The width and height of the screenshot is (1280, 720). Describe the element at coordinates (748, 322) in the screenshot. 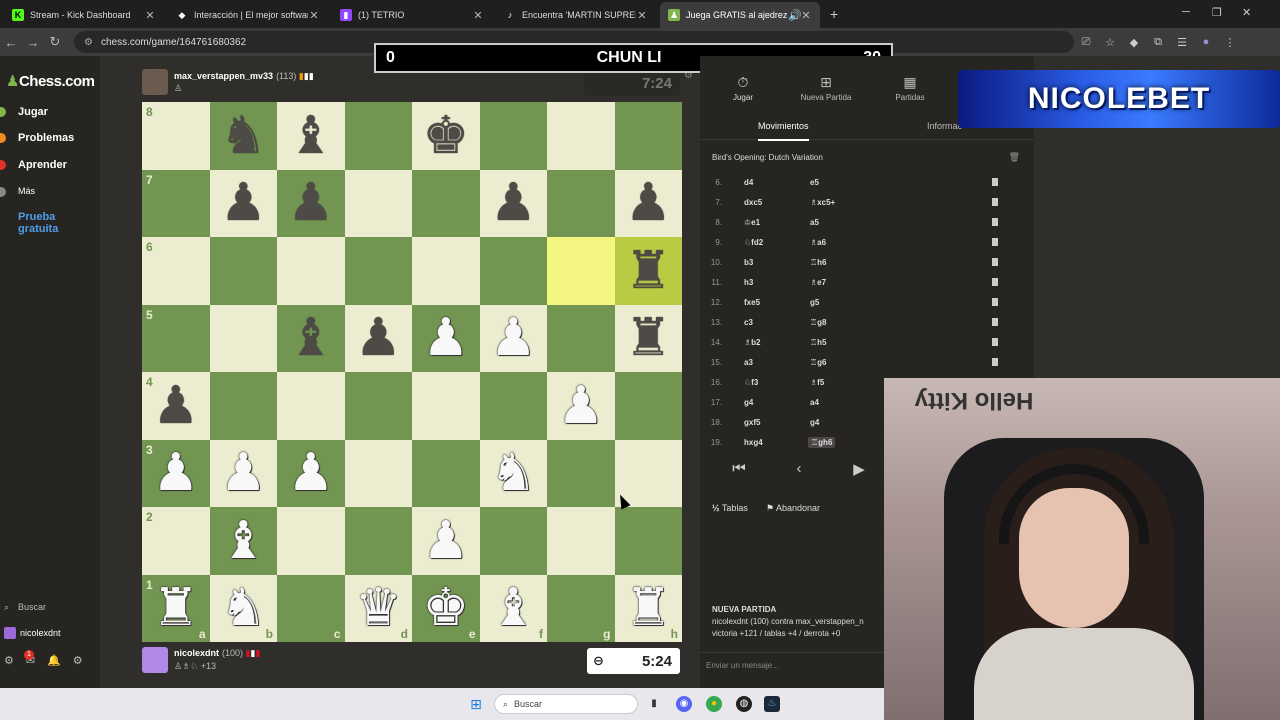

I see `white-move: c3` at that location.